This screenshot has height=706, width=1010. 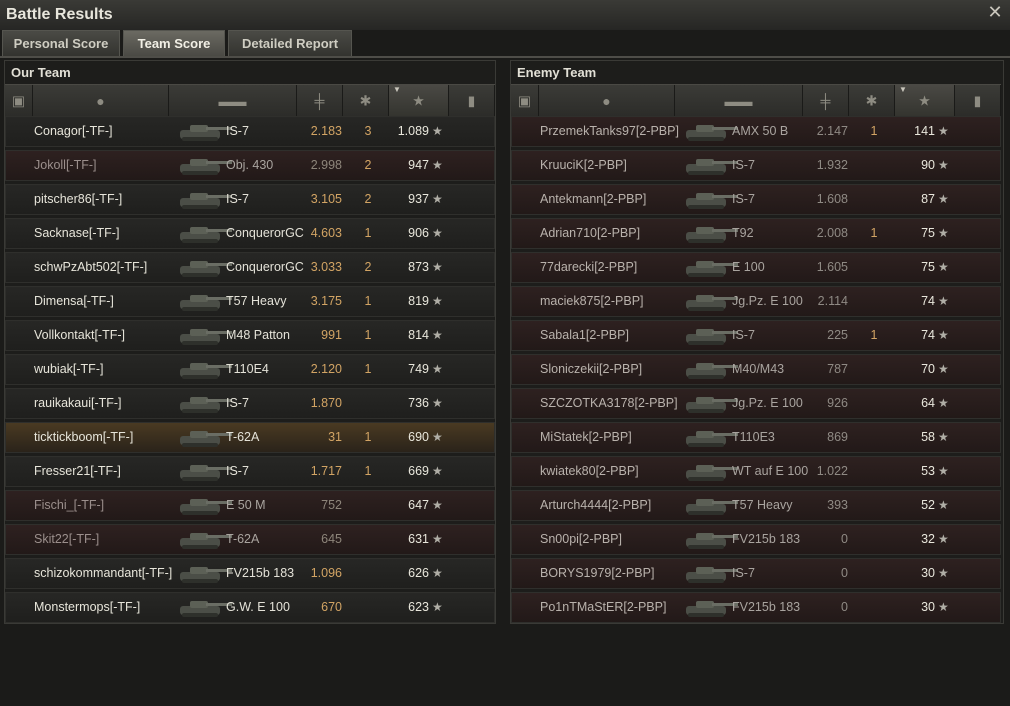 What do you see at coordinates (832, 301) in the screenshot?
I see `damage-value: 2.114` at bounding box center [832, 301].